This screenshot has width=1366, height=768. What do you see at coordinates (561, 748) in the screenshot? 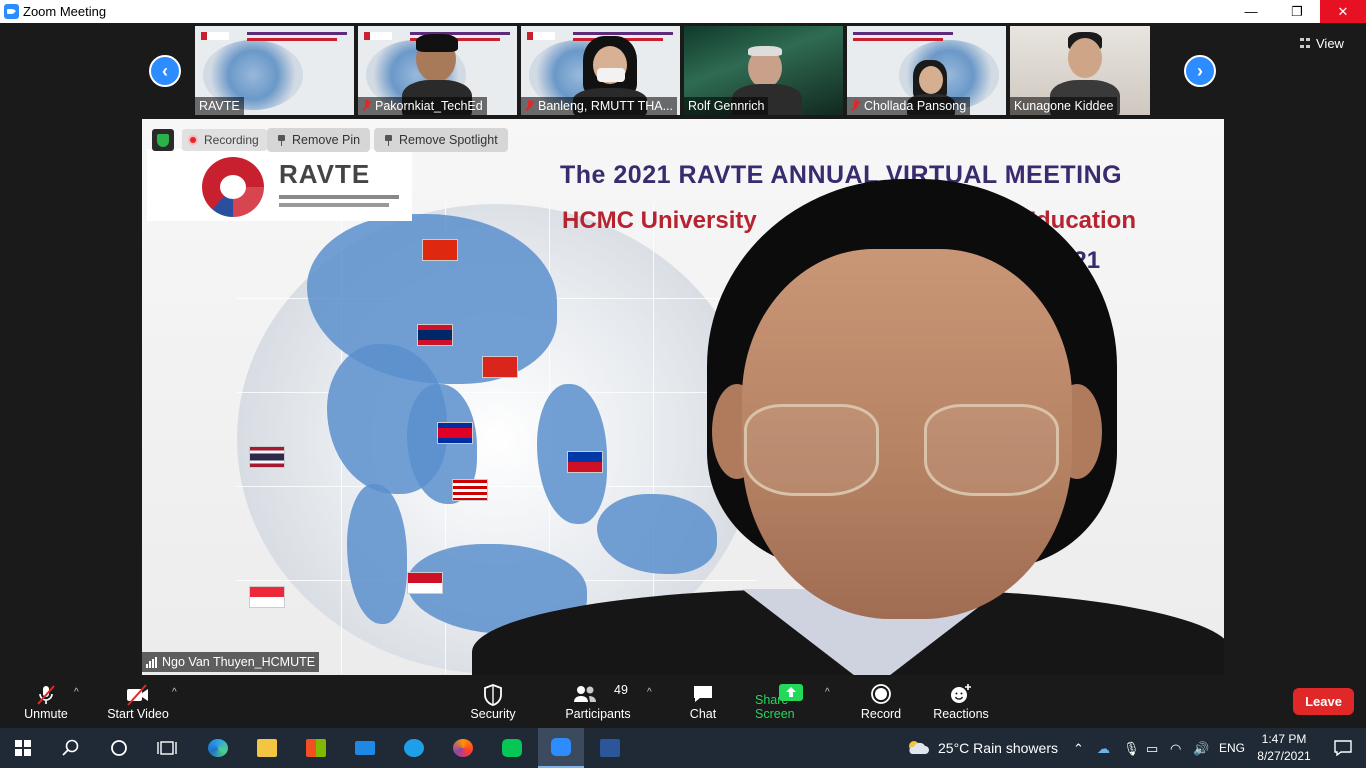
I see `zoom-taskbar-icon` at bounding box center [561, 748].